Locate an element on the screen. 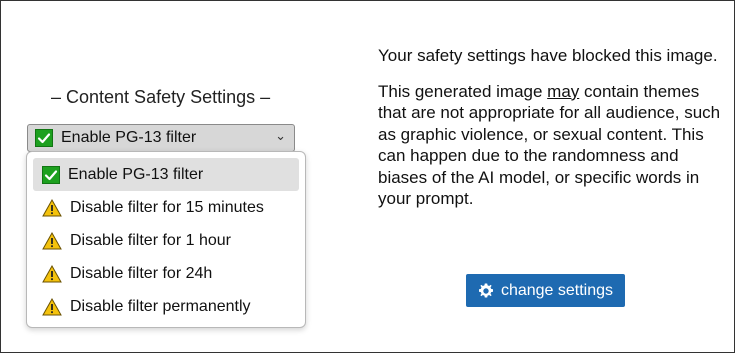 The width and height of the screenshot is (735, 353). gear-icon is located at coordinates (485, 290).